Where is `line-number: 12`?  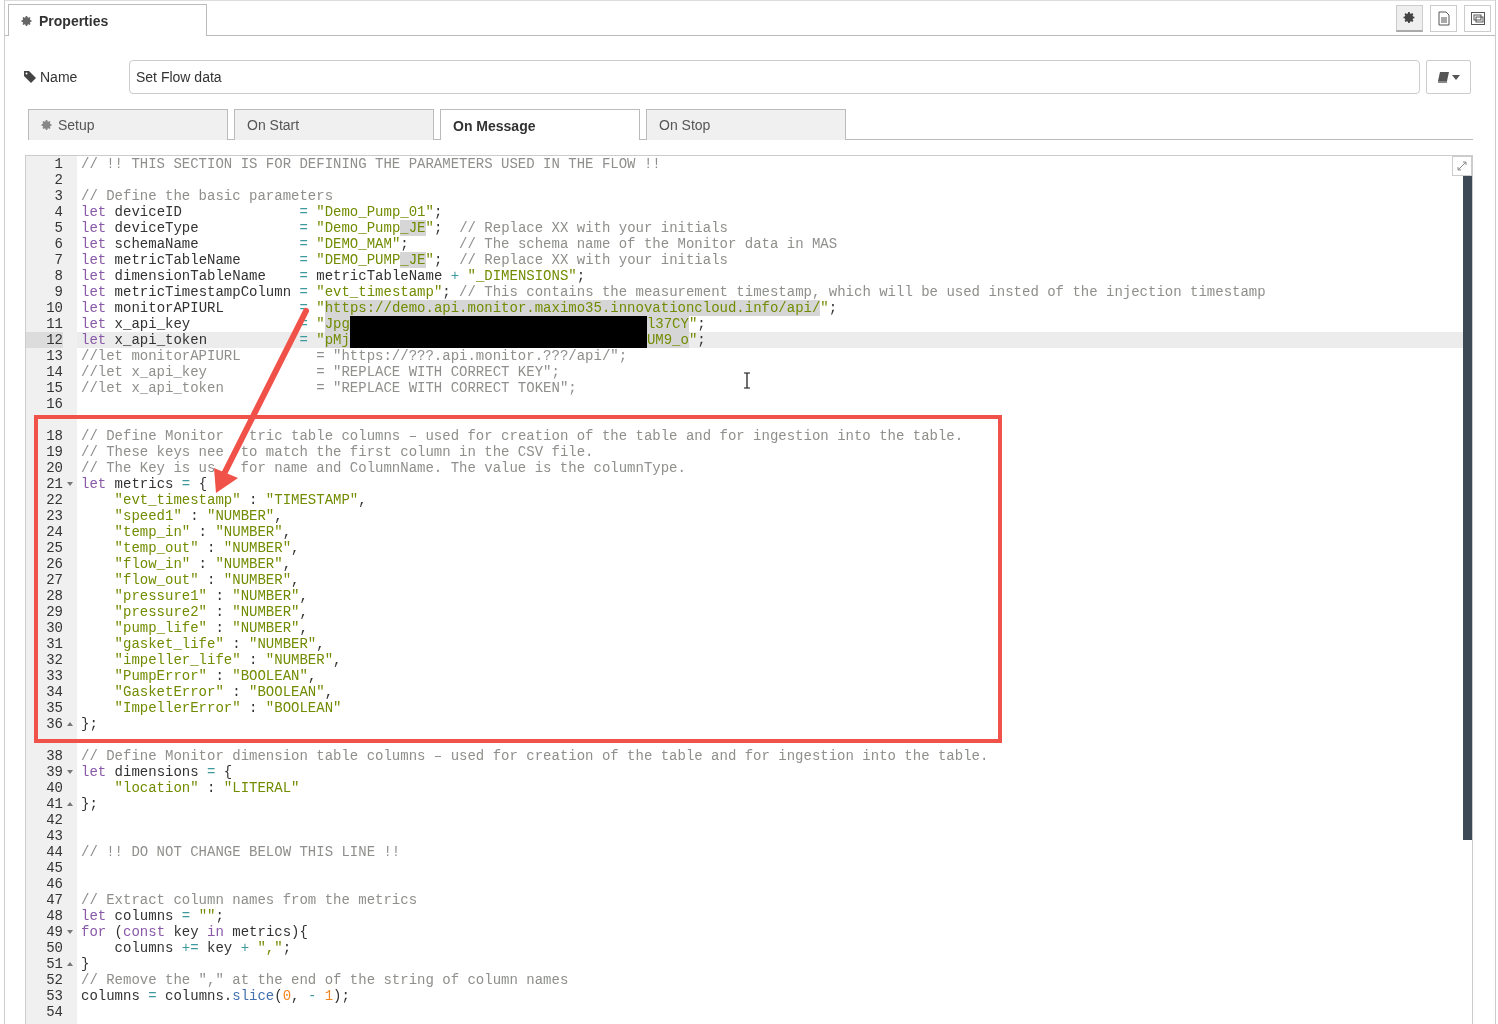
line-number: 12 is located at coordinates (44, 340).